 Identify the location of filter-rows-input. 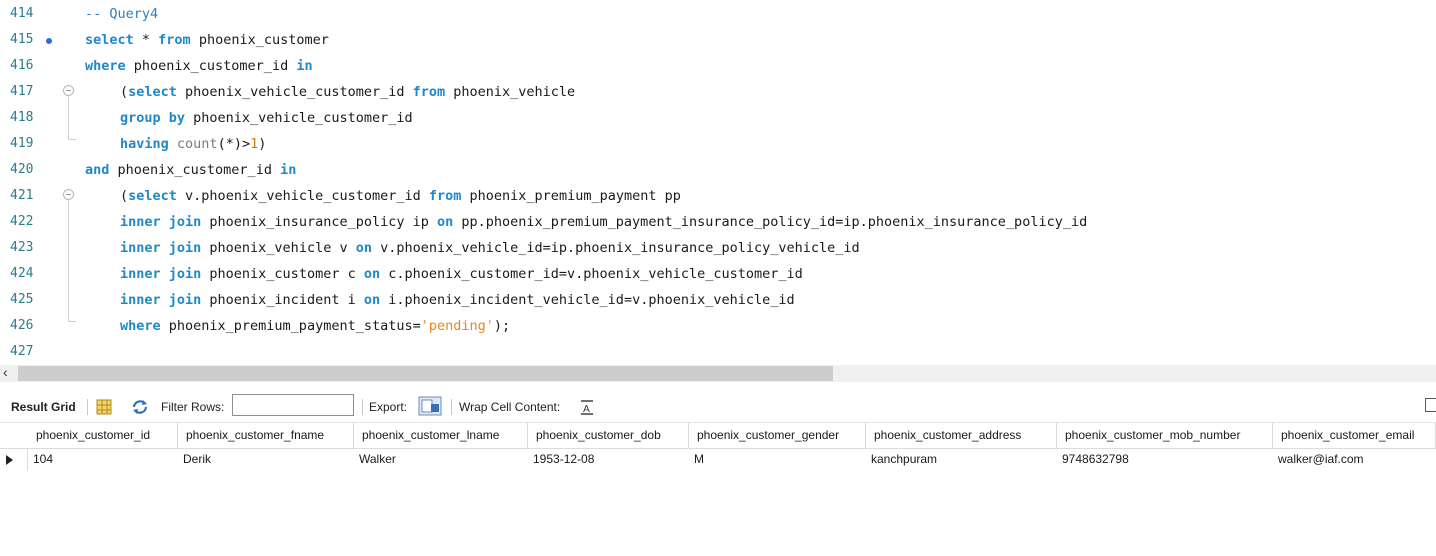
(293, 405).